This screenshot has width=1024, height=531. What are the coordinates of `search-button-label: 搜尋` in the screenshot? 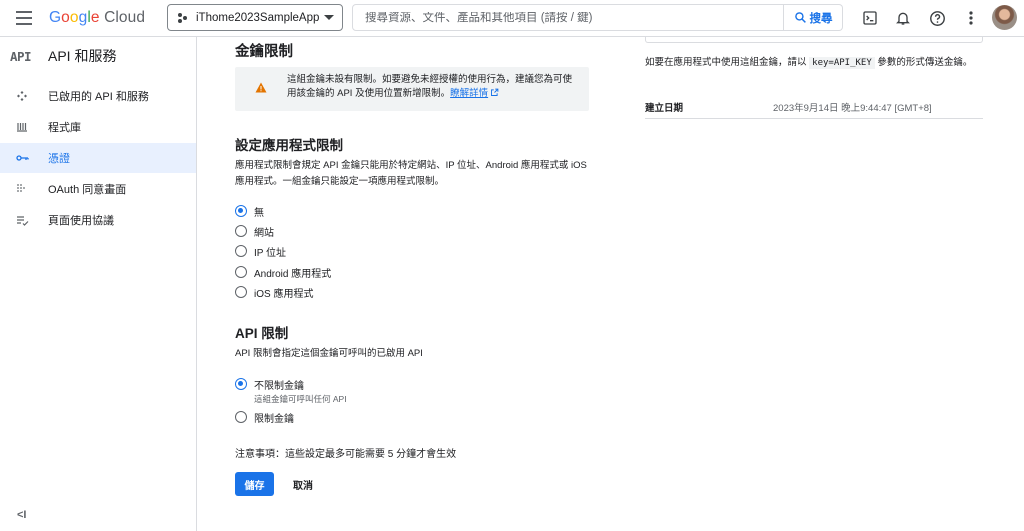 It's located at (821, 18).